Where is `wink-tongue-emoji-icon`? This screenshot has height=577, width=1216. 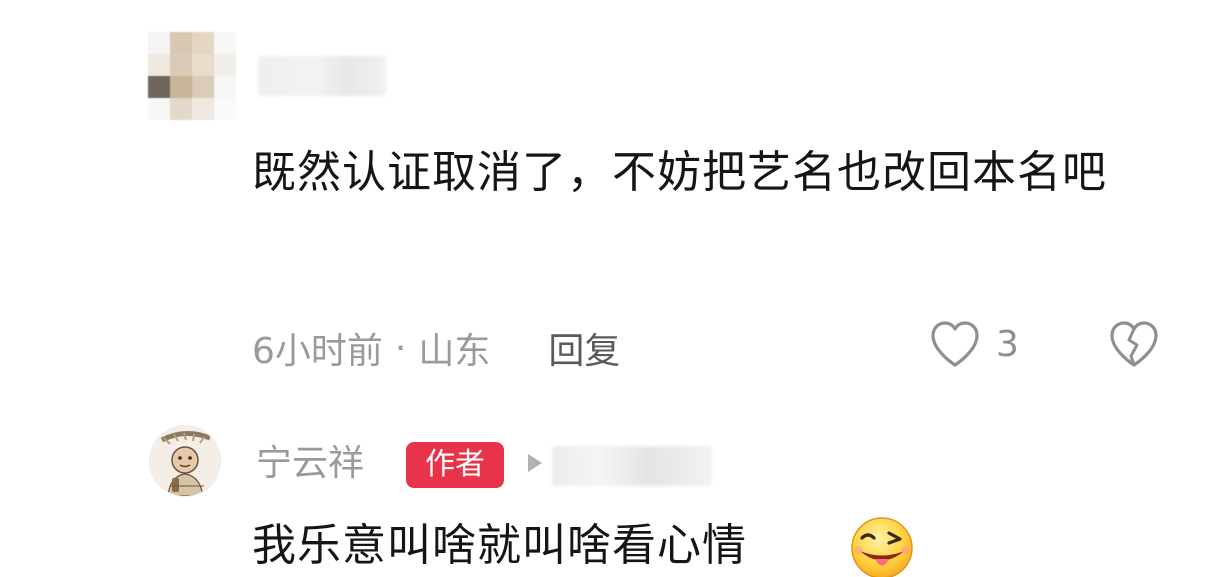
wink-tongue-emoji-icon is located at coordinates (882, 547).